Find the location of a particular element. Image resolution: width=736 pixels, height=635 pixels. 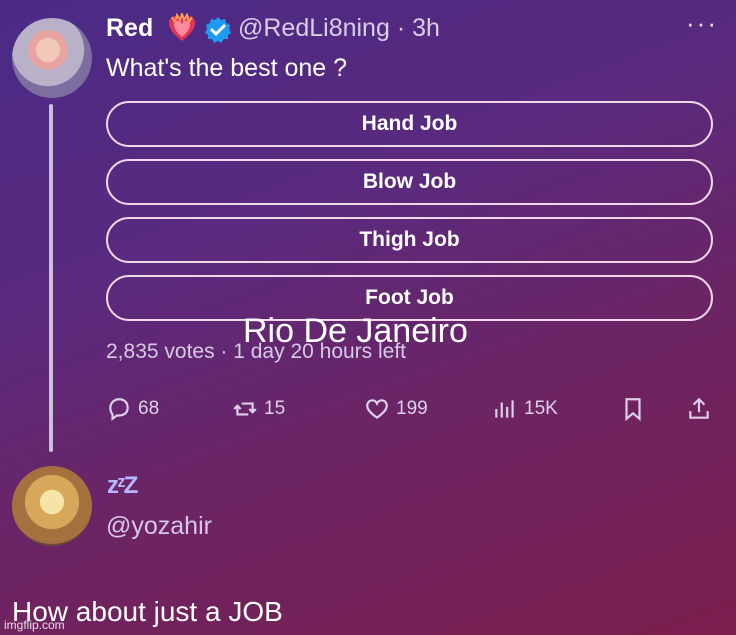

share-button is located at coordinates (699, 409).